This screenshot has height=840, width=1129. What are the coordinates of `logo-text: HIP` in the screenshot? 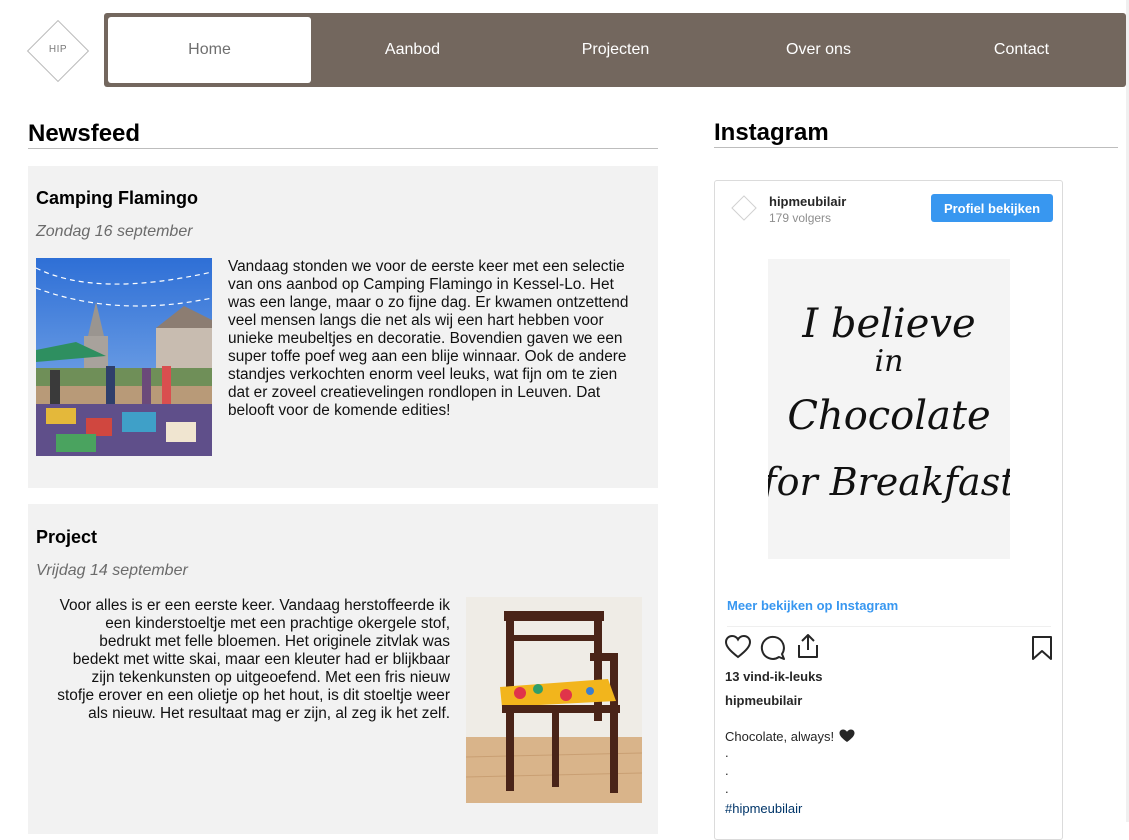 It's located at (58, 49).